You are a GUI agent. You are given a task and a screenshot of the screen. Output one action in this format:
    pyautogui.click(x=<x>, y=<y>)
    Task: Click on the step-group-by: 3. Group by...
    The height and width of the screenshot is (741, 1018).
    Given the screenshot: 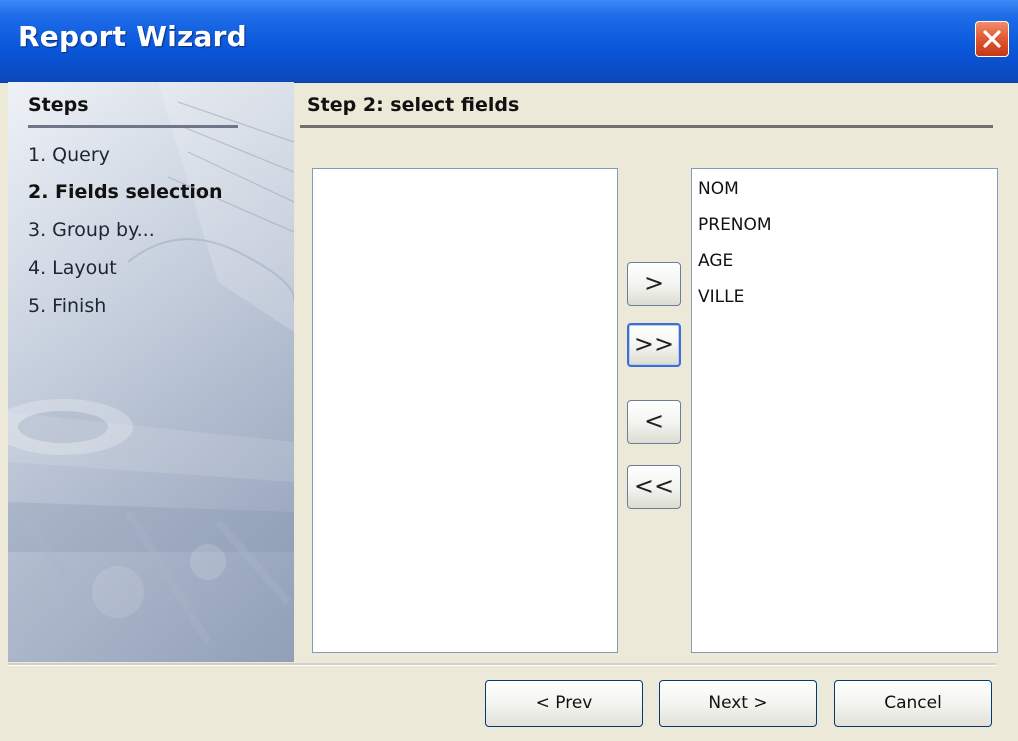 What is the action you would take?
    pyautogui.click(x=91, y=230)
    